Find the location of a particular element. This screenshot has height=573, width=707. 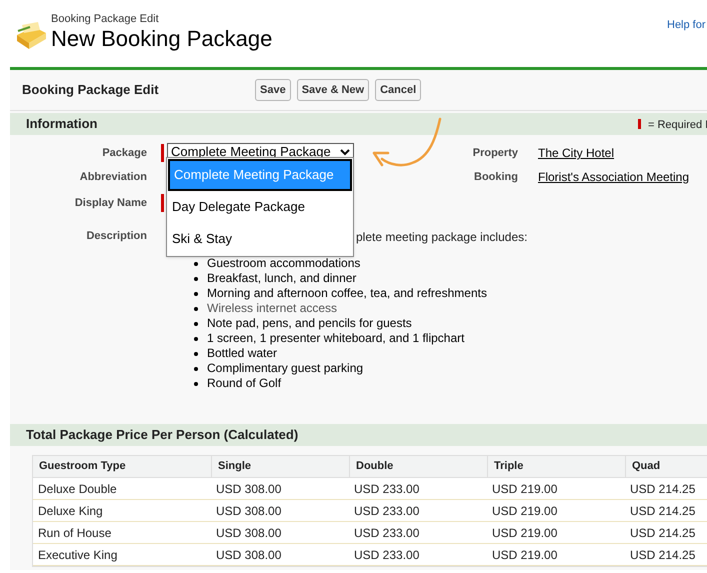

section-title: Booking Package Edit is located at coordinates (91, 90).